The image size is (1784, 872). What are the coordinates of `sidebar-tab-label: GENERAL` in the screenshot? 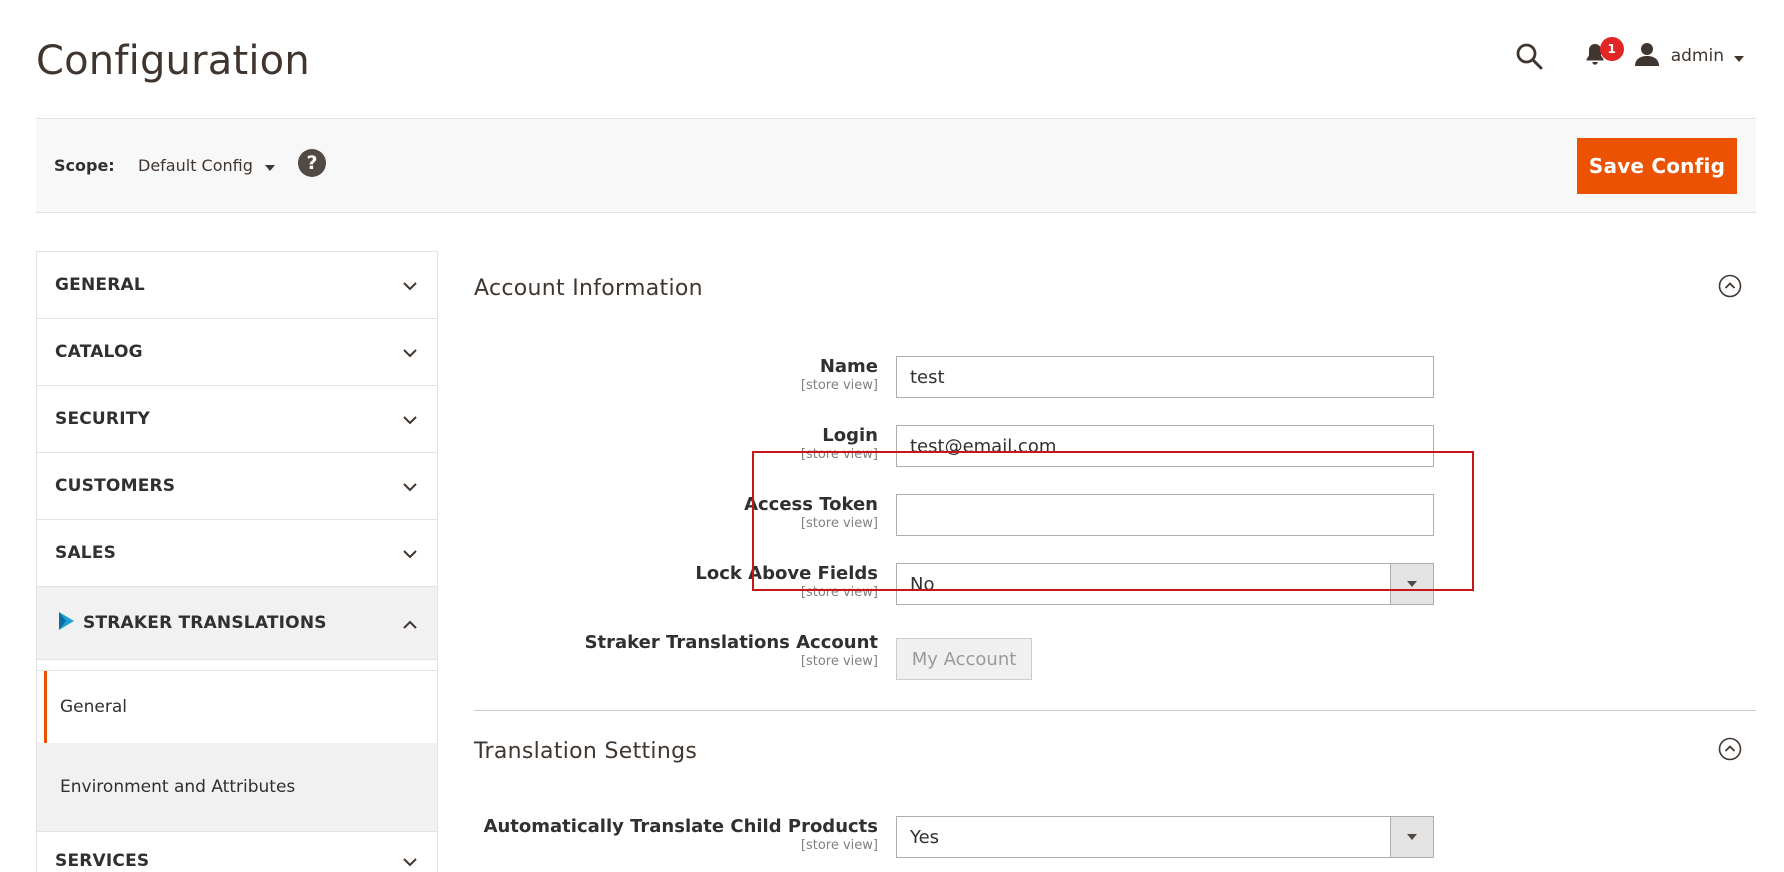 It's located at (100, 285).